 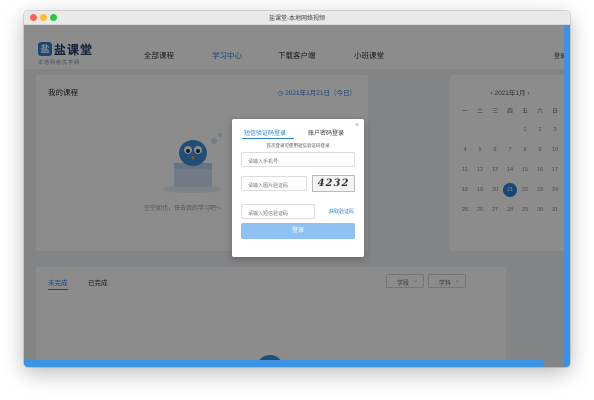 I want to click on close-icon: ×, so click(x=357, y=125).